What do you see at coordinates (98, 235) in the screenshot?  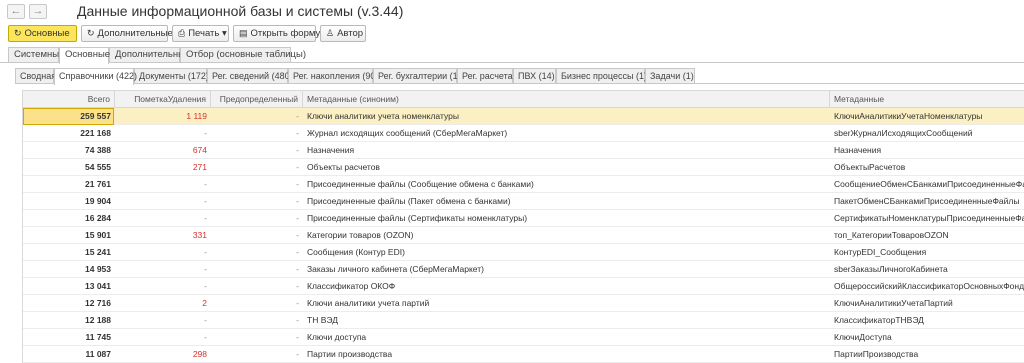 I see `cell-total: 15 901` at bounding box center [98, 235].